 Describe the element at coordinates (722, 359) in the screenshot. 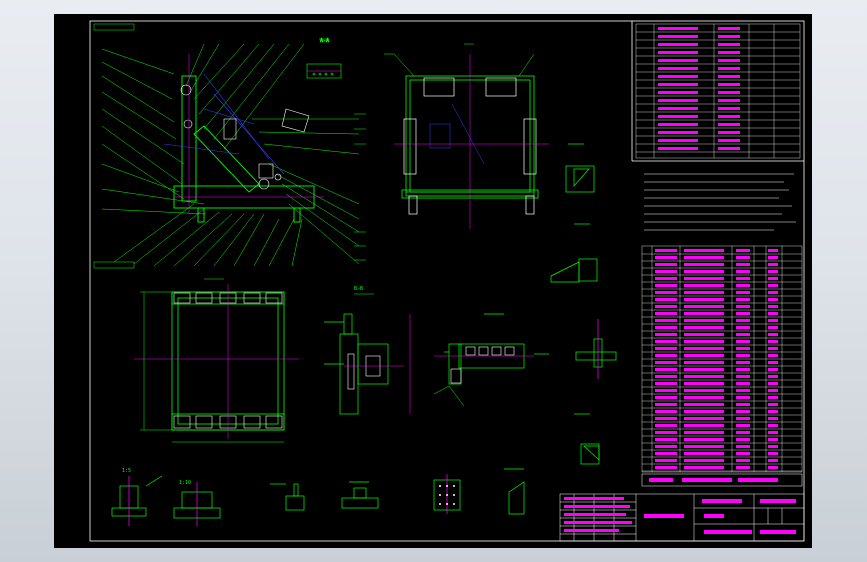

I see `parts-list-table` at that location.